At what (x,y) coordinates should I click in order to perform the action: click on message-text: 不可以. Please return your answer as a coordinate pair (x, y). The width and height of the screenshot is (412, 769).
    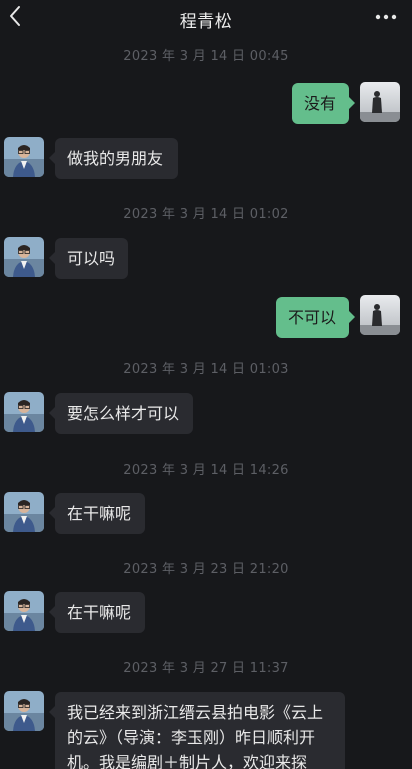
    Looking at the image, I should click on (312, 317).